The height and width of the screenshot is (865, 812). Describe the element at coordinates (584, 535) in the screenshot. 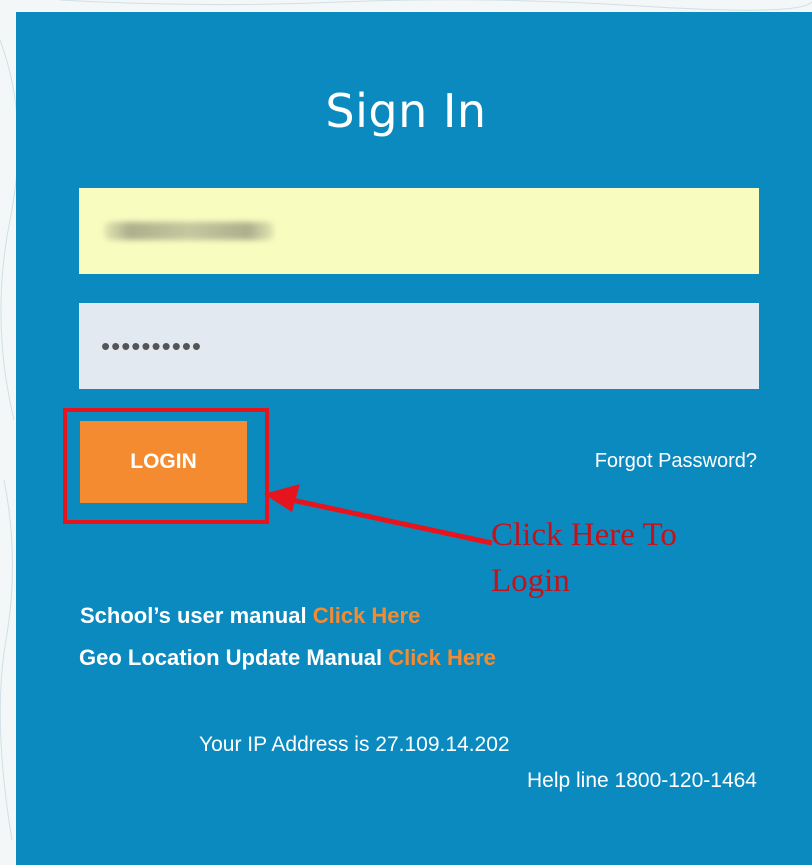

I see `annotation-line-1: Click Here To` at that location.